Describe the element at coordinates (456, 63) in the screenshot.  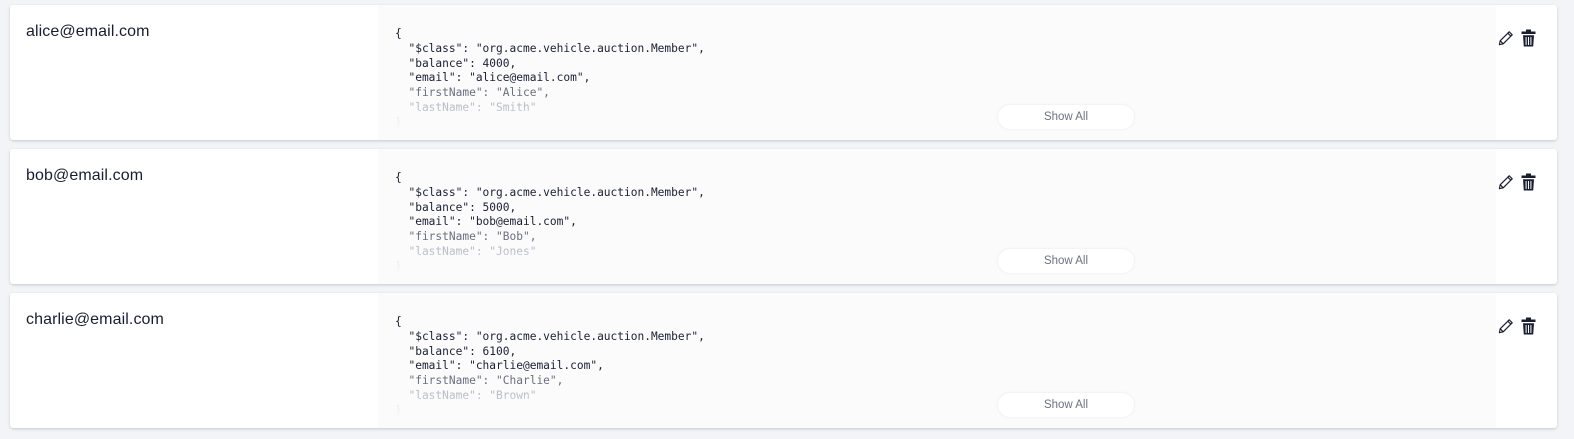
I see `json-line: "balance": 4000,` at that location.